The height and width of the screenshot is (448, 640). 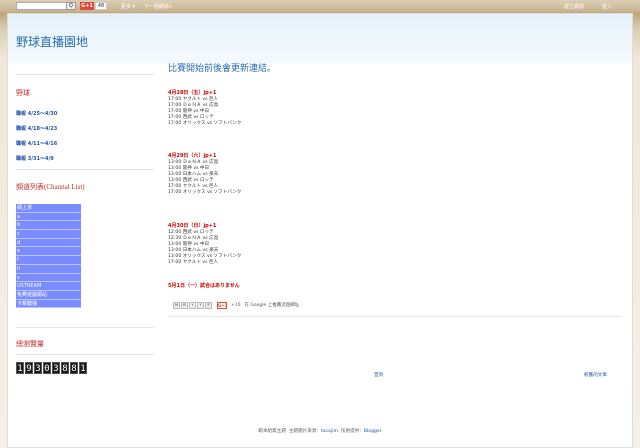 What do you see at coordinates (176, 305) in the screenshot?
I see `email-share-icon: M` at bounding box center [176, 305].